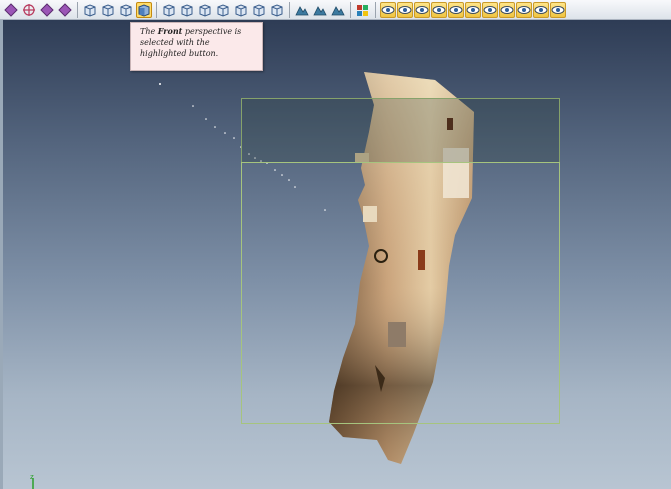 This screenshot has width=671, height=489. What do you see at coordinates (170, 31) in the screenshot?
I see `tooltip-highlight: Front` at bounding box center [170, 31].